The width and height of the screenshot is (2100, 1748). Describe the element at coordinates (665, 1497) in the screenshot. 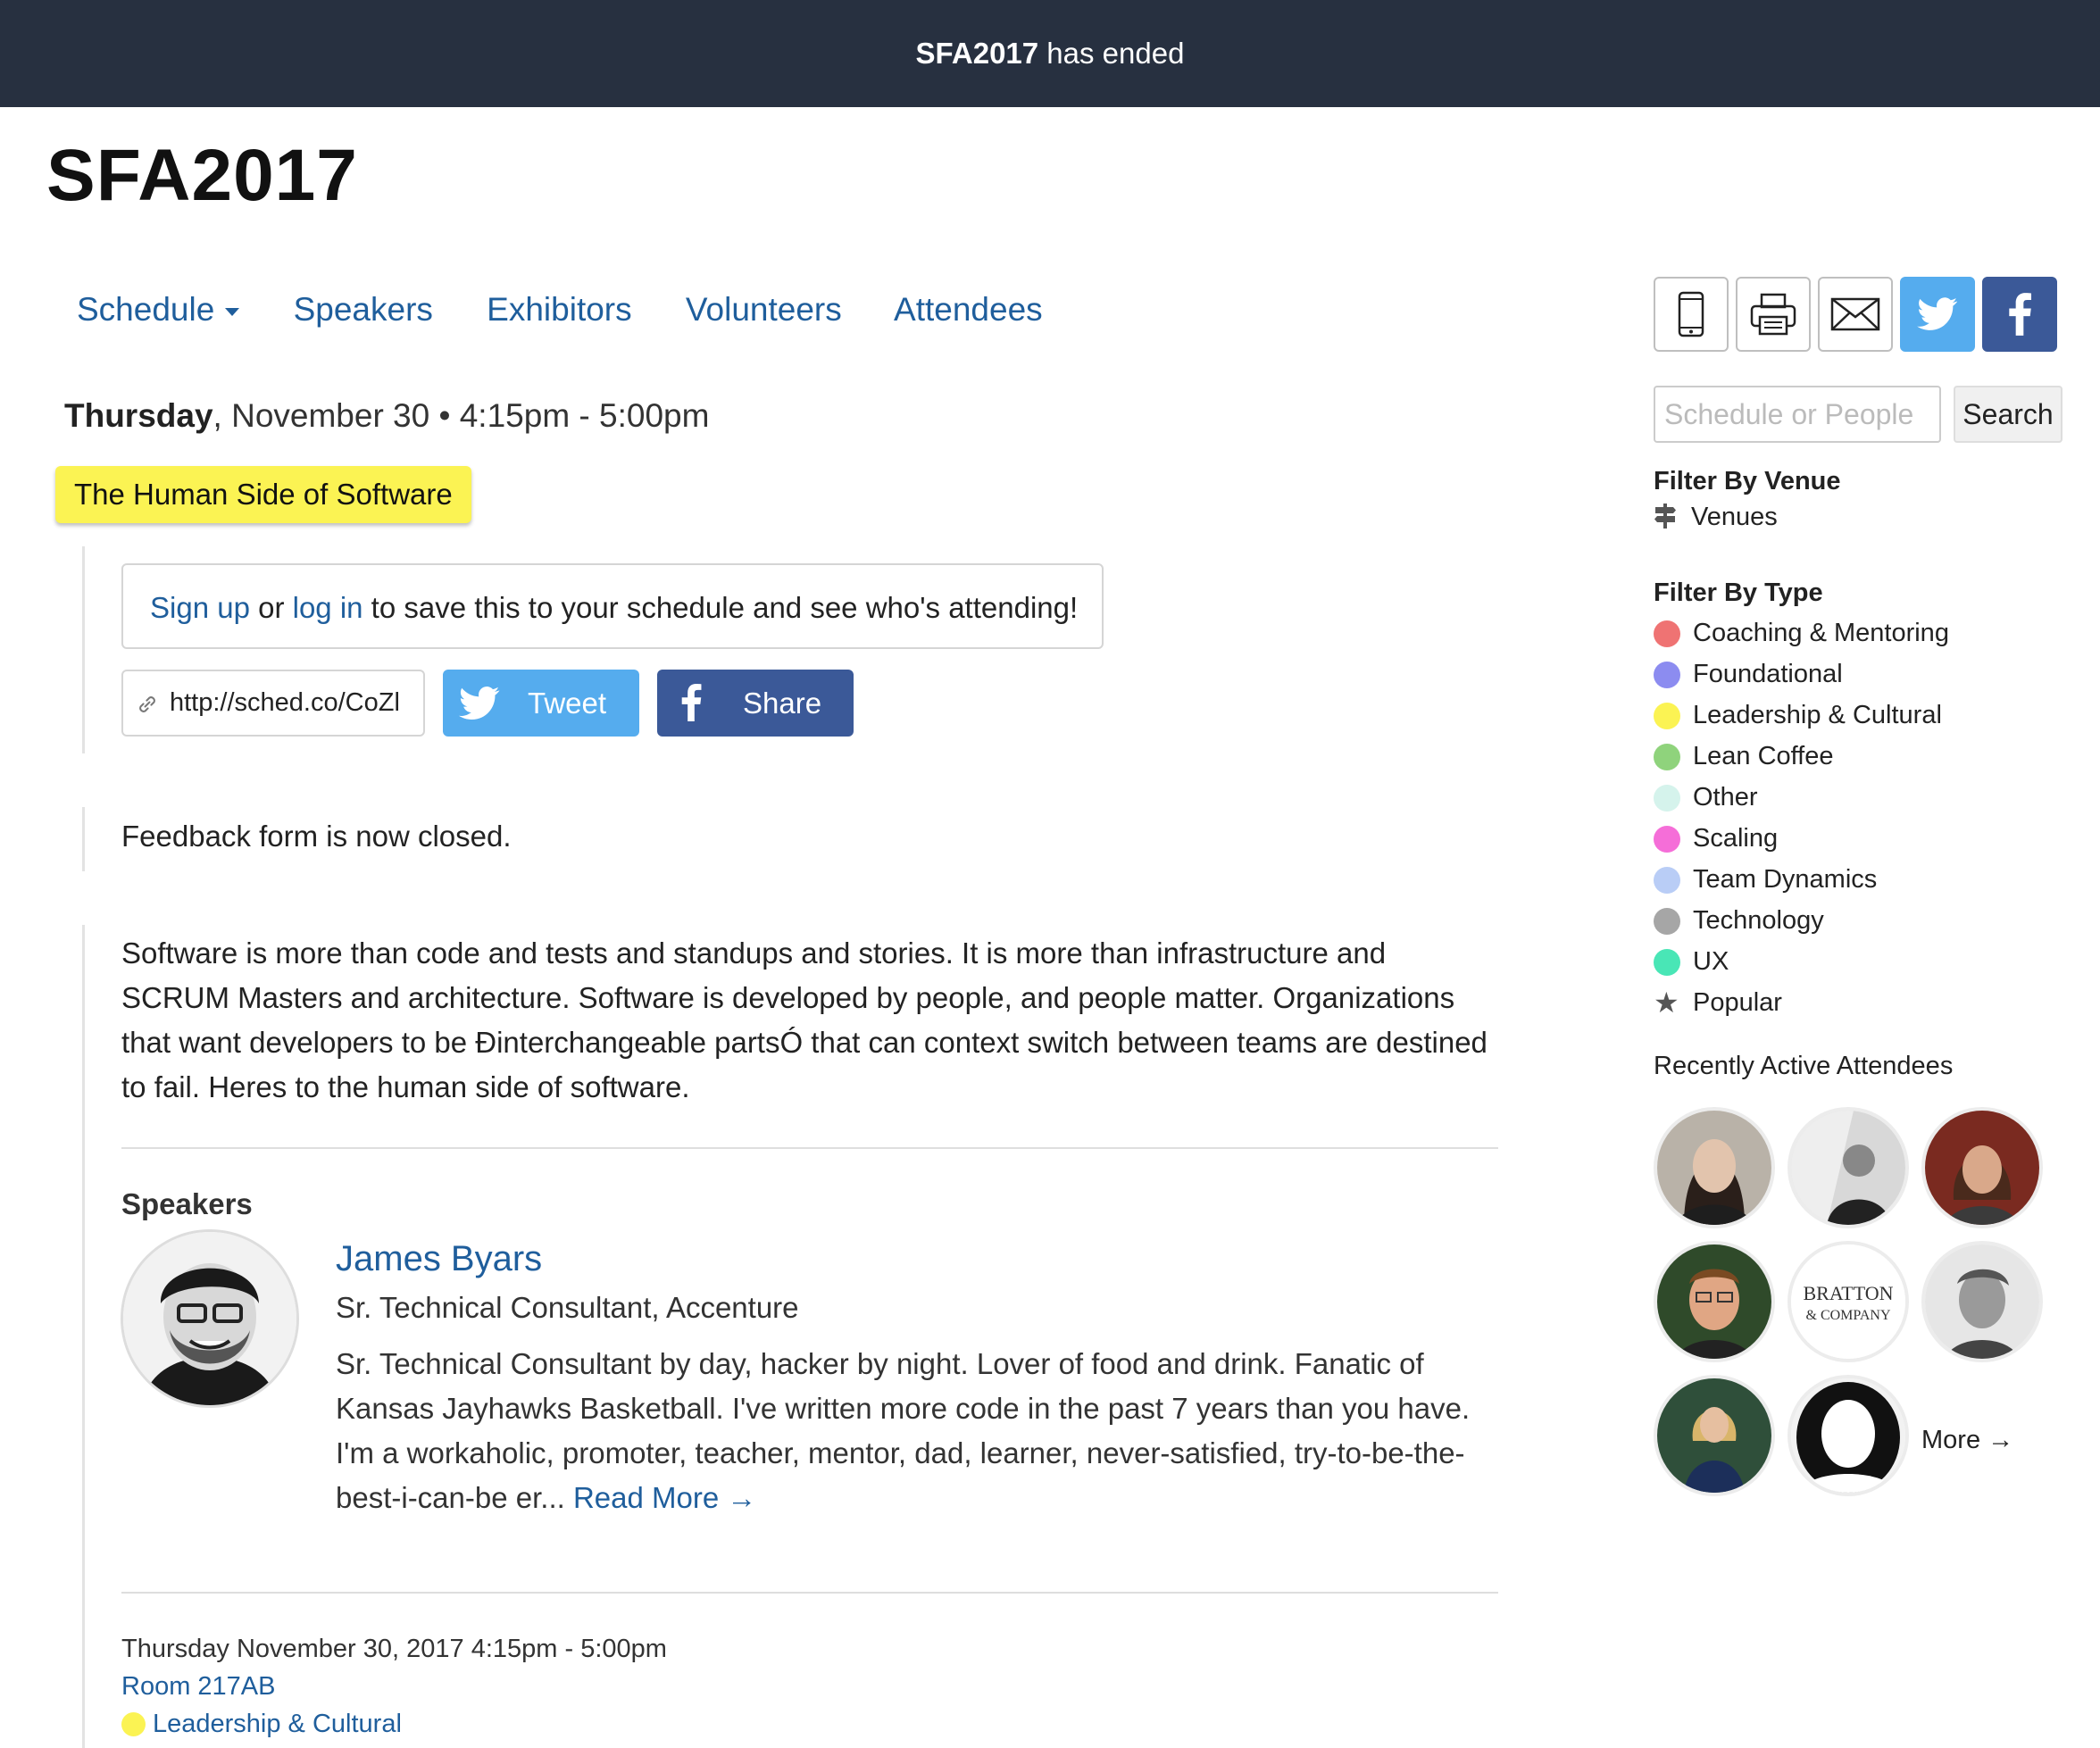

I see `read-more-link: Read More →` at that location.